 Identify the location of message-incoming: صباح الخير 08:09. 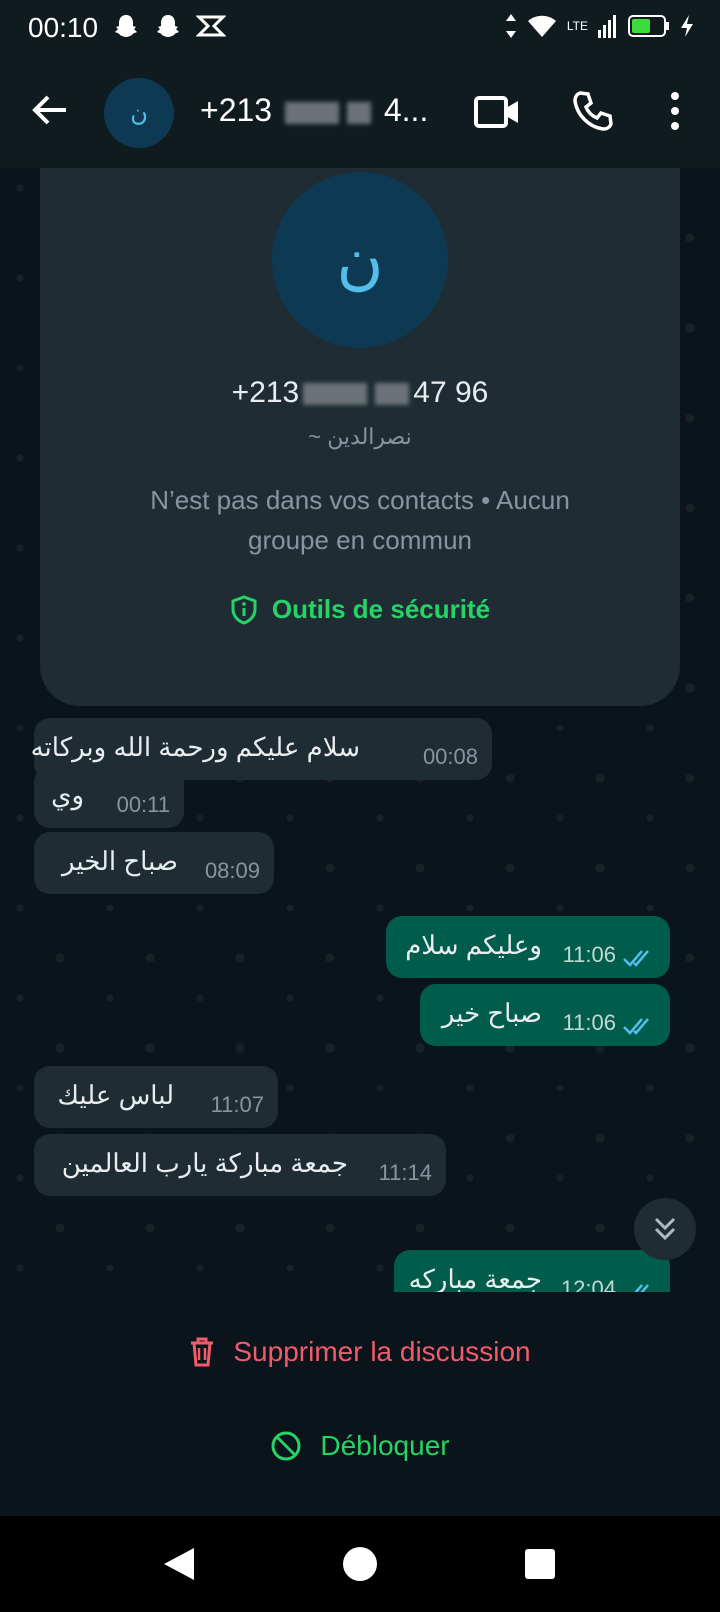
(154, 863).